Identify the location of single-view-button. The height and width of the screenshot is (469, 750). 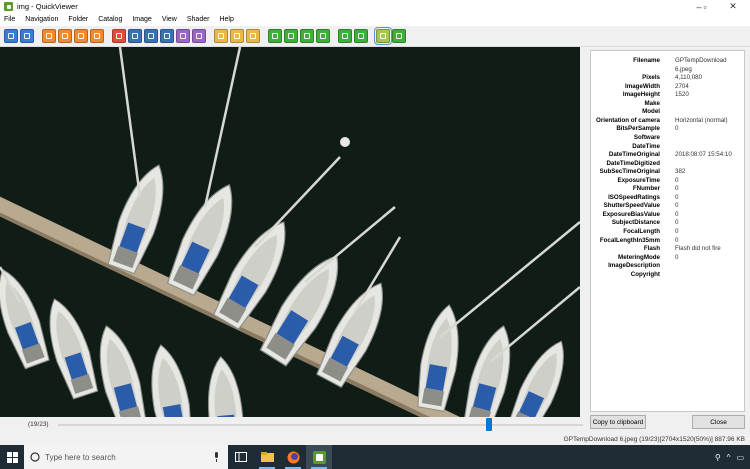
(151, 36).